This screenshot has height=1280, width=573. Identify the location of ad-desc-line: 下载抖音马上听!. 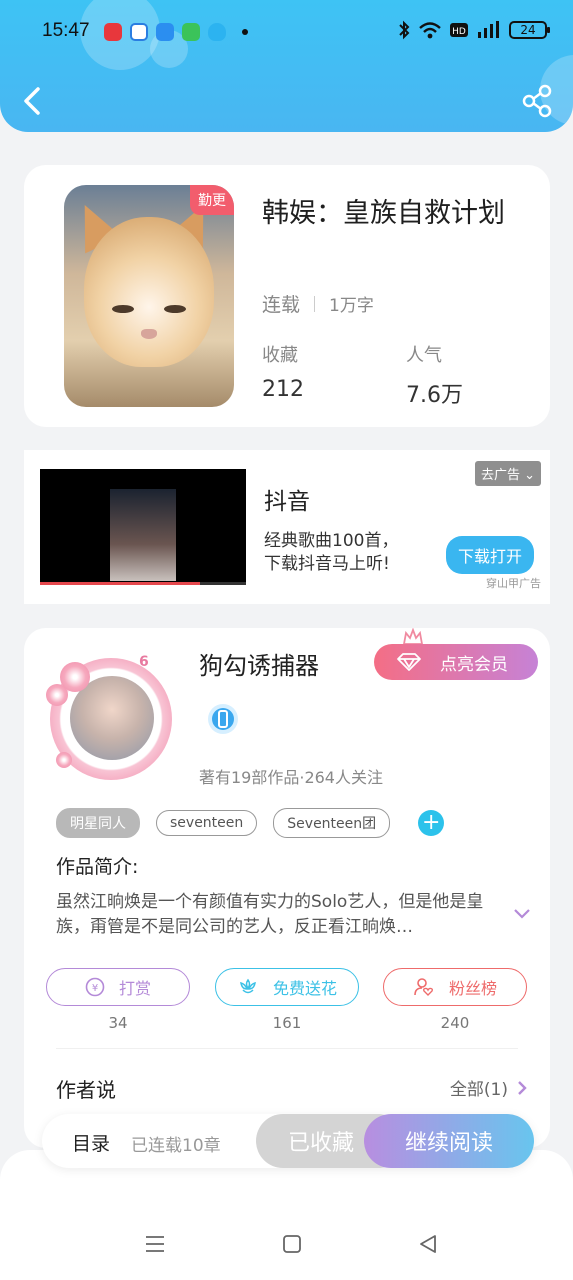
(327, 564).